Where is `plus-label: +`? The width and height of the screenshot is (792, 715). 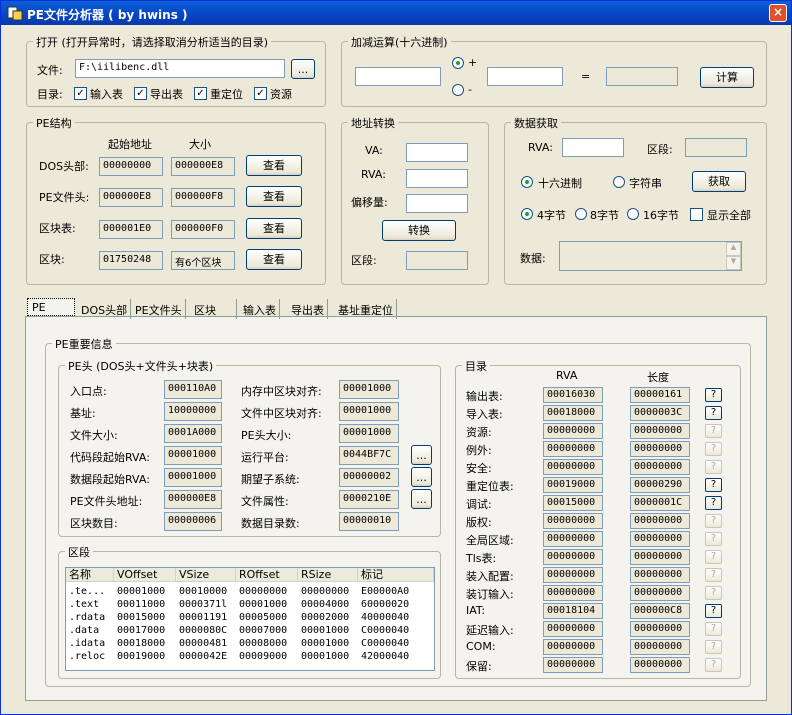 plus-label: + is located at coordinates (473, 62).